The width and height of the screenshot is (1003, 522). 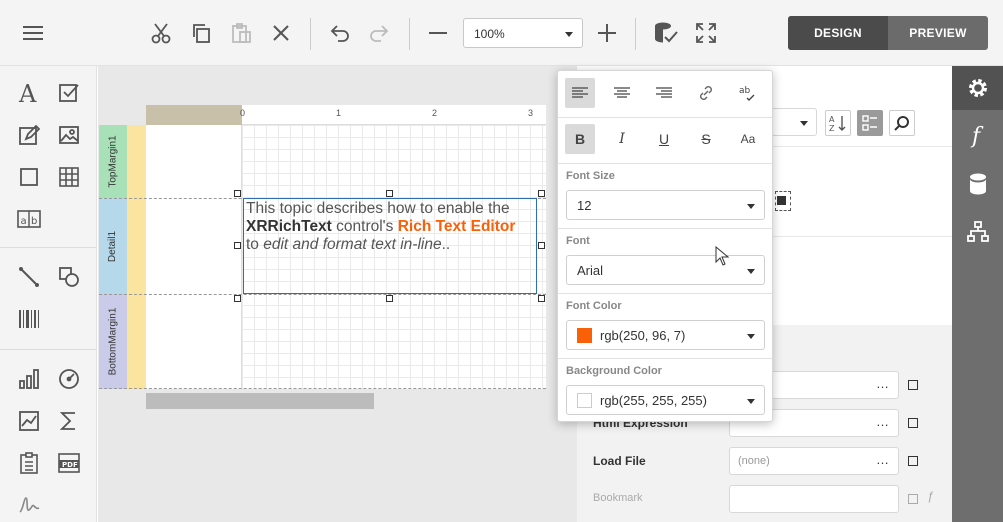 What do you see at coordinates (34, 221) in the screenshot?
I see `svg-text: b` at bounding box center [34, 221].